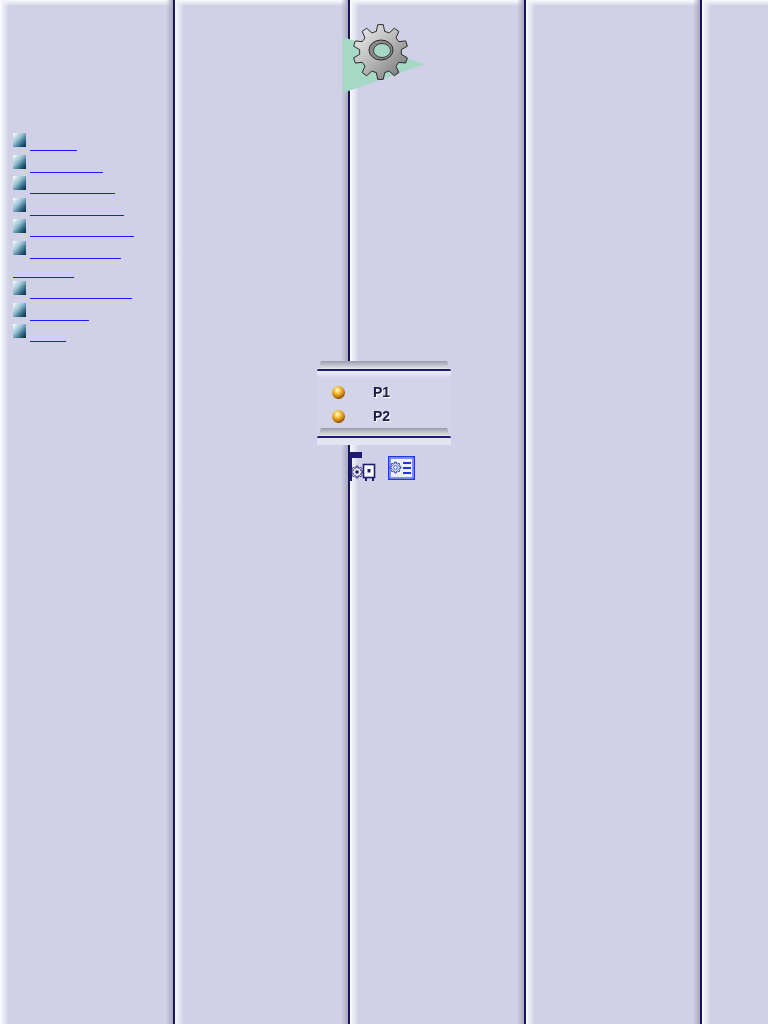  What do you see at coordinates (382, 416) in the screenshot?
I see `item-label: P2` at bounding box center [382, 416].